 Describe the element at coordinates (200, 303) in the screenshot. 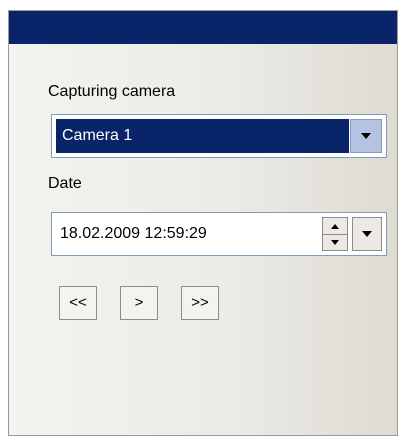

I see `next-button: >>` at that location.